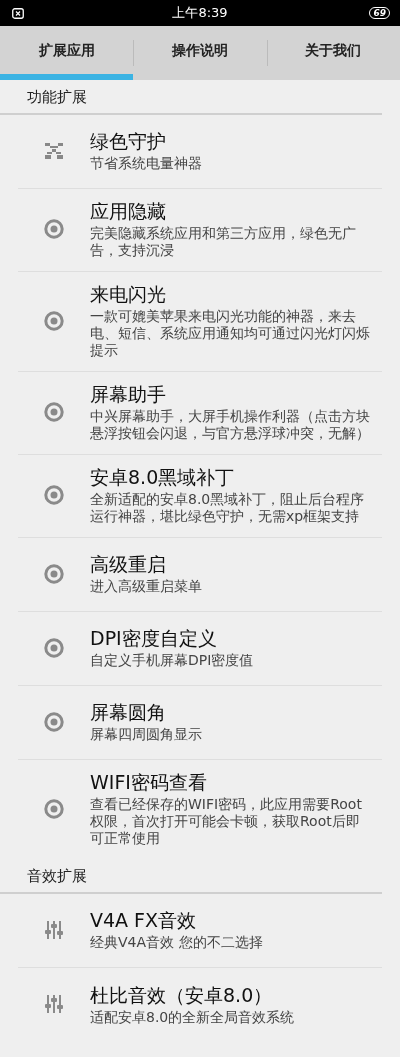 The image size is (400, 1057). I want to click on feature-title: WIFI密码查看, so click(231, 782).